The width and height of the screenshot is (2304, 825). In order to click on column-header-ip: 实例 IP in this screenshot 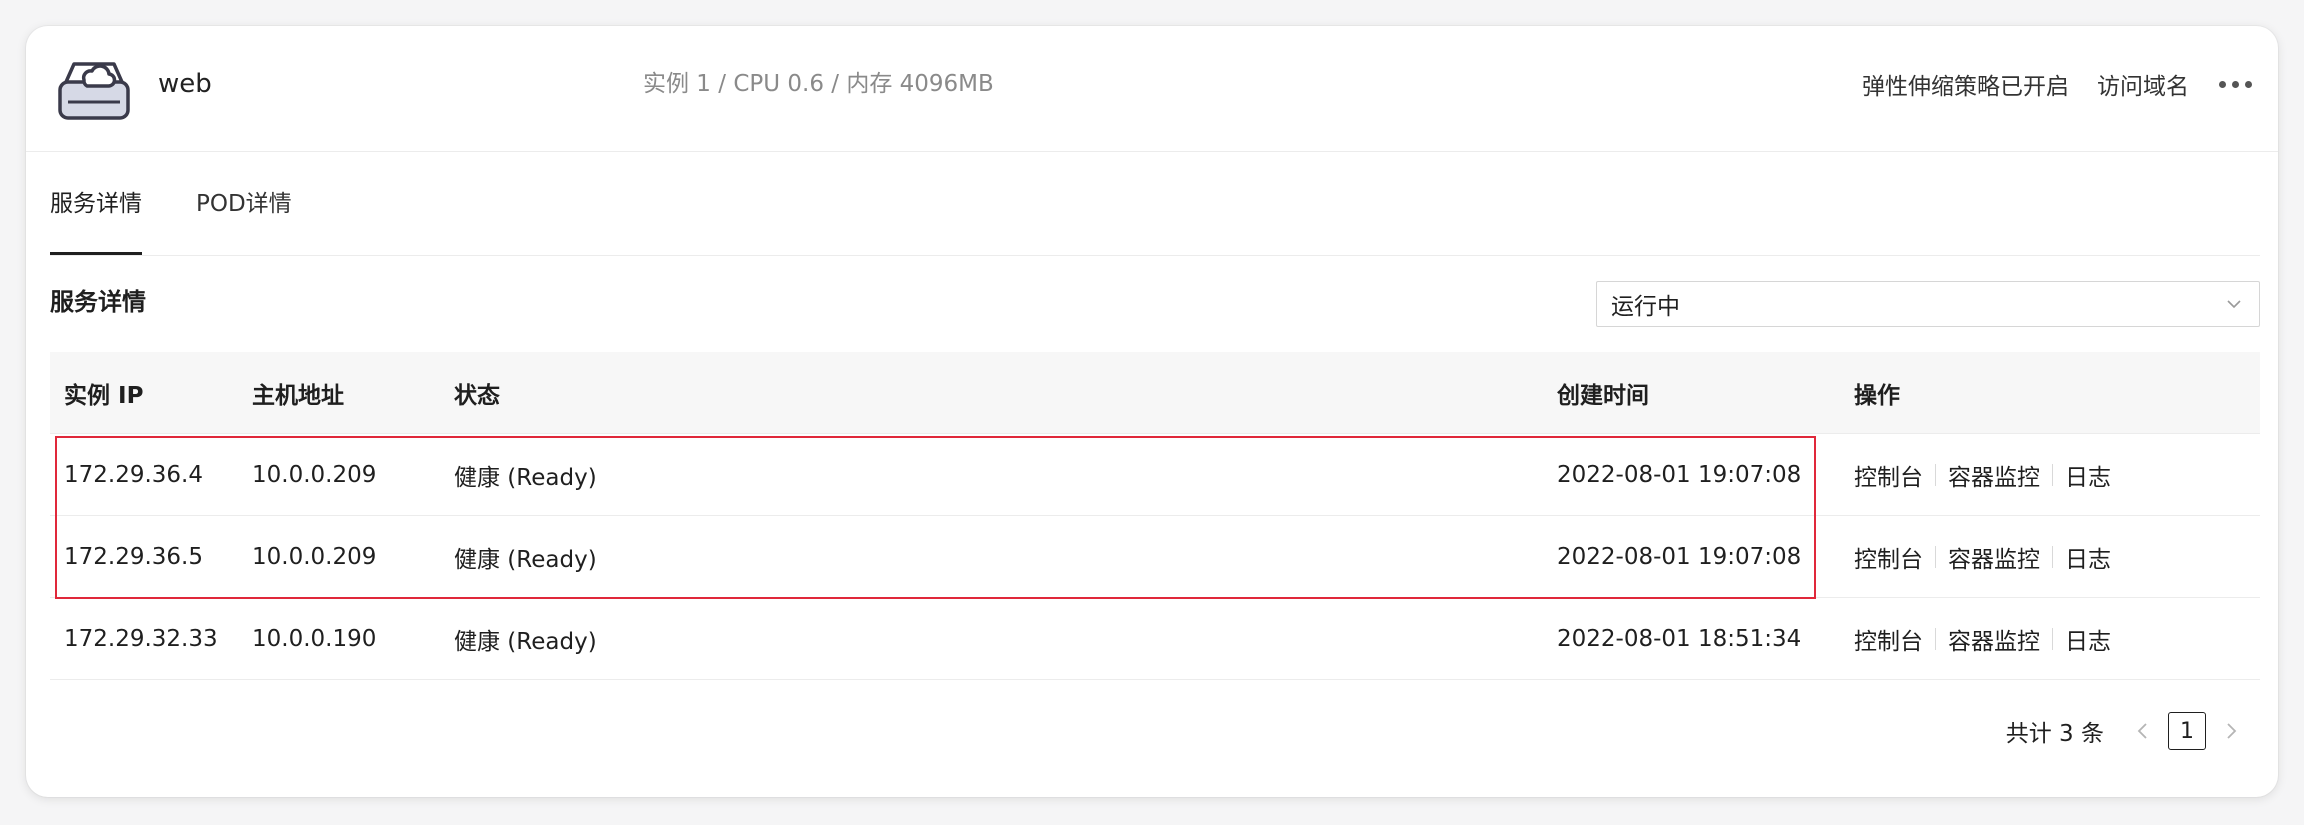, I will do `click(104, 395)`.